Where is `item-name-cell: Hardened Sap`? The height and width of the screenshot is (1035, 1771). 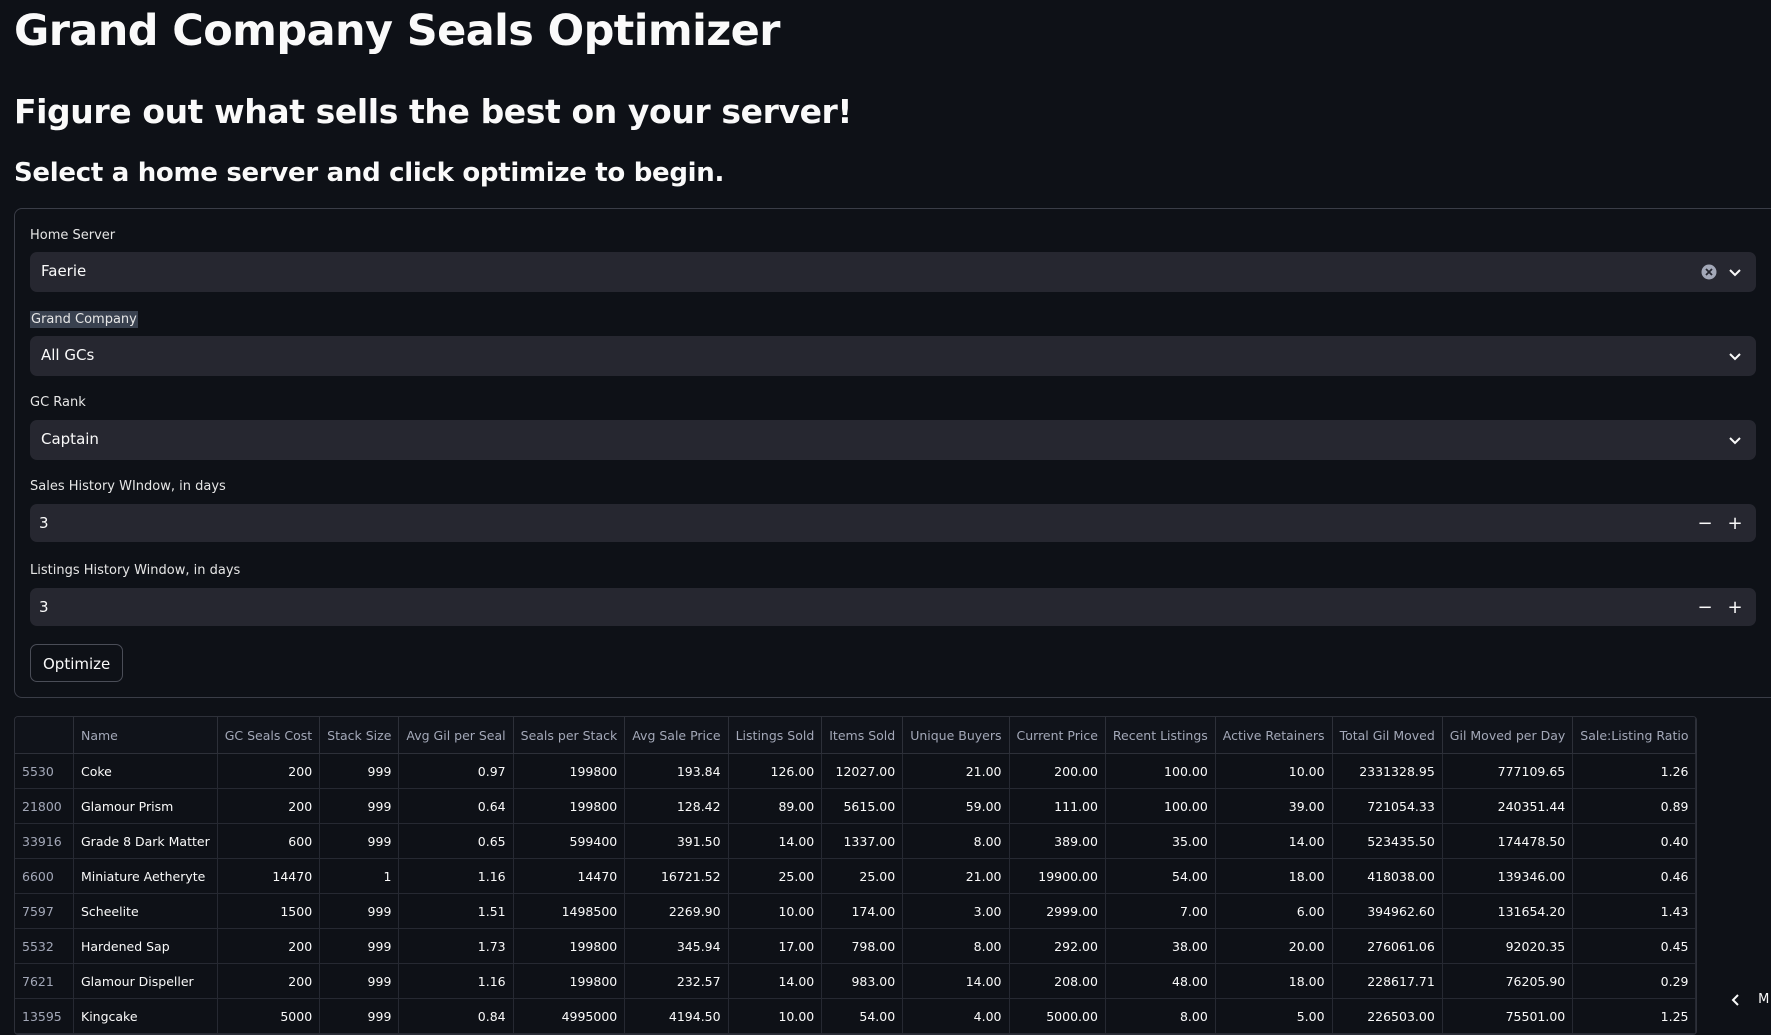
item-name-cell: Hardened Sap is located at coordinates (145, 946).